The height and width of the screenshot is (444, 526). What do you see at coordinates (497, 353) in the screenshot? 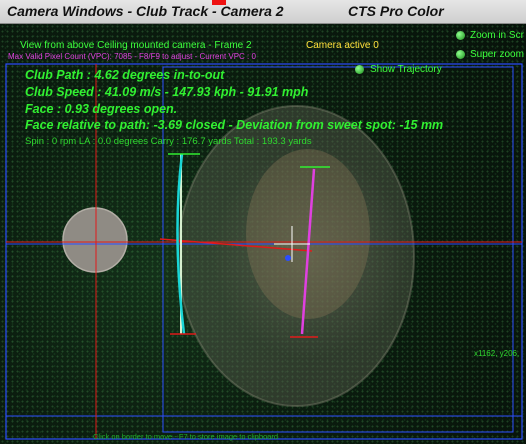
I see `coordinate-readout: x1162, y206,` at bounding box center [497, 353].